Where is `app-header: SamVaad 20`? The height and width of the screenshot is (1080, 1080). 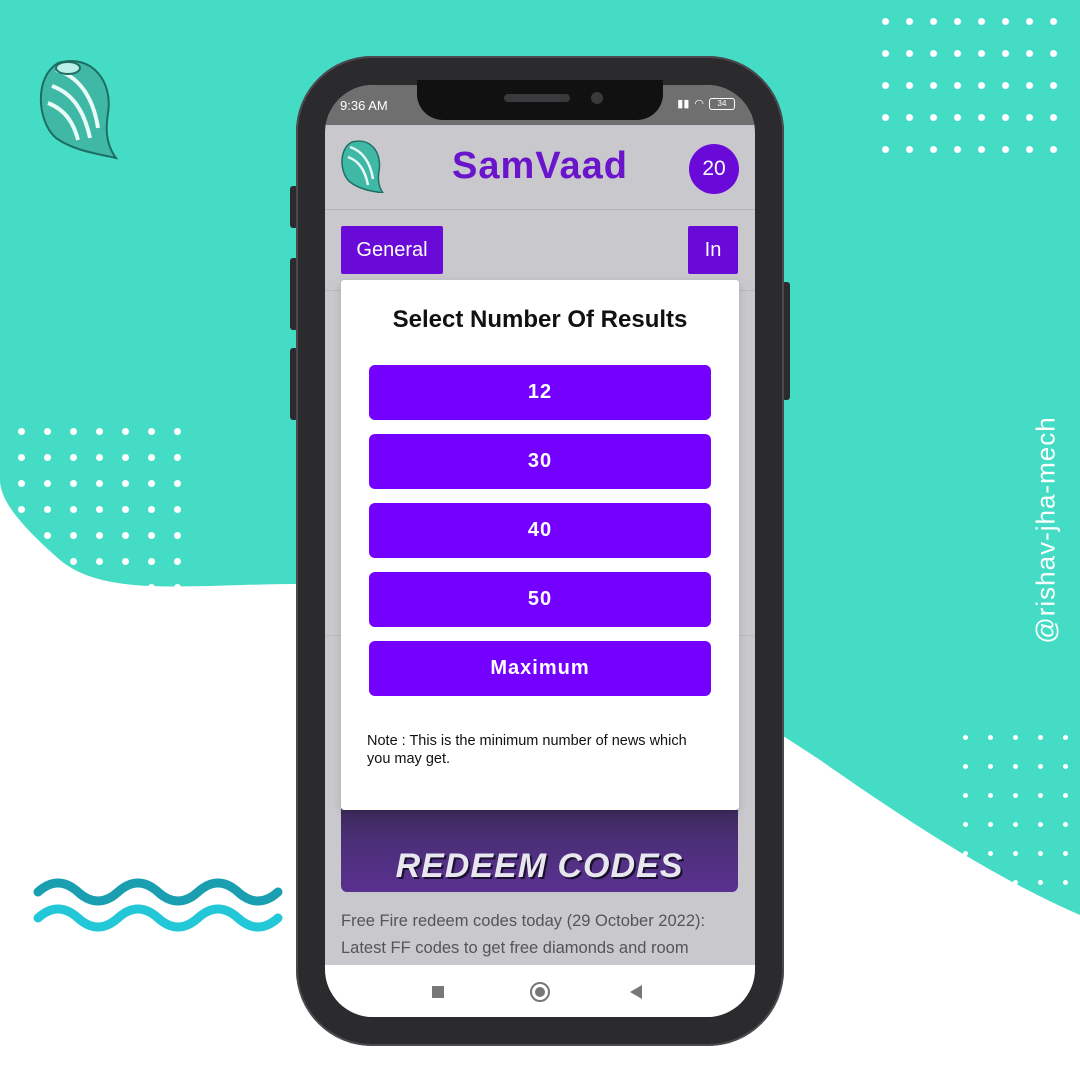 app-header: SamVaad 20 is located at coordinates (540, 167).